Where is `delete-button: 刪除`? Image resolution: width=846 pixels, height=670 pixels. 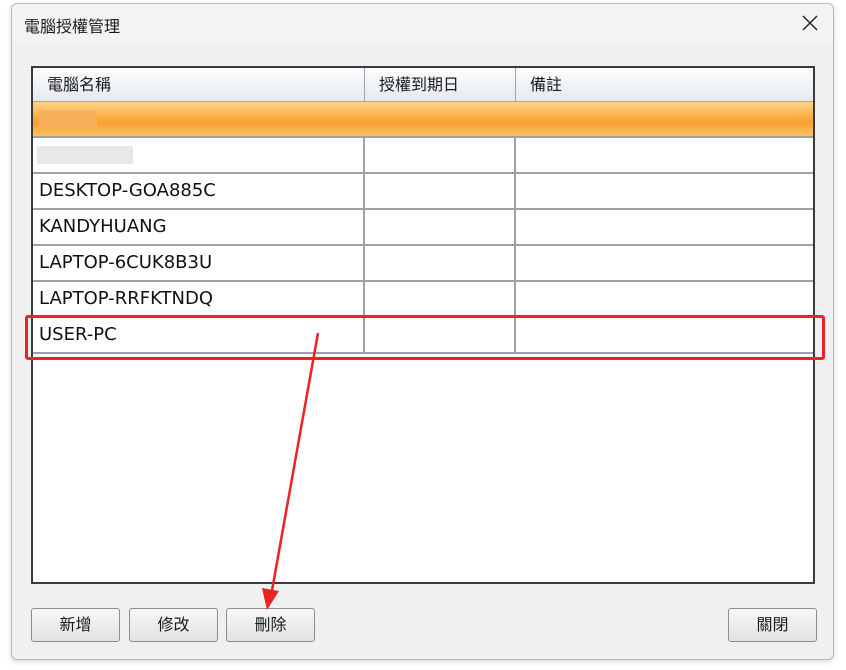
delete-button: 刪除 is located at coordinates (270, 625).